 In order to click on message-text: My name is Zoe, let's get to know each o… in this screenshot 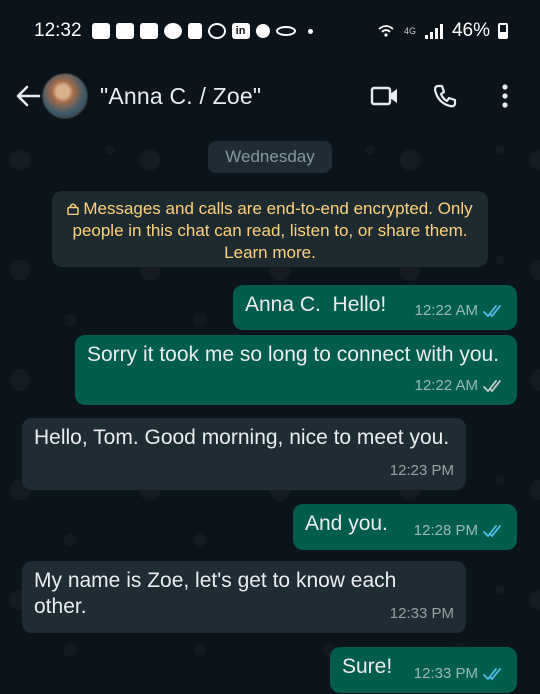, I will do `click(215, 593)`.